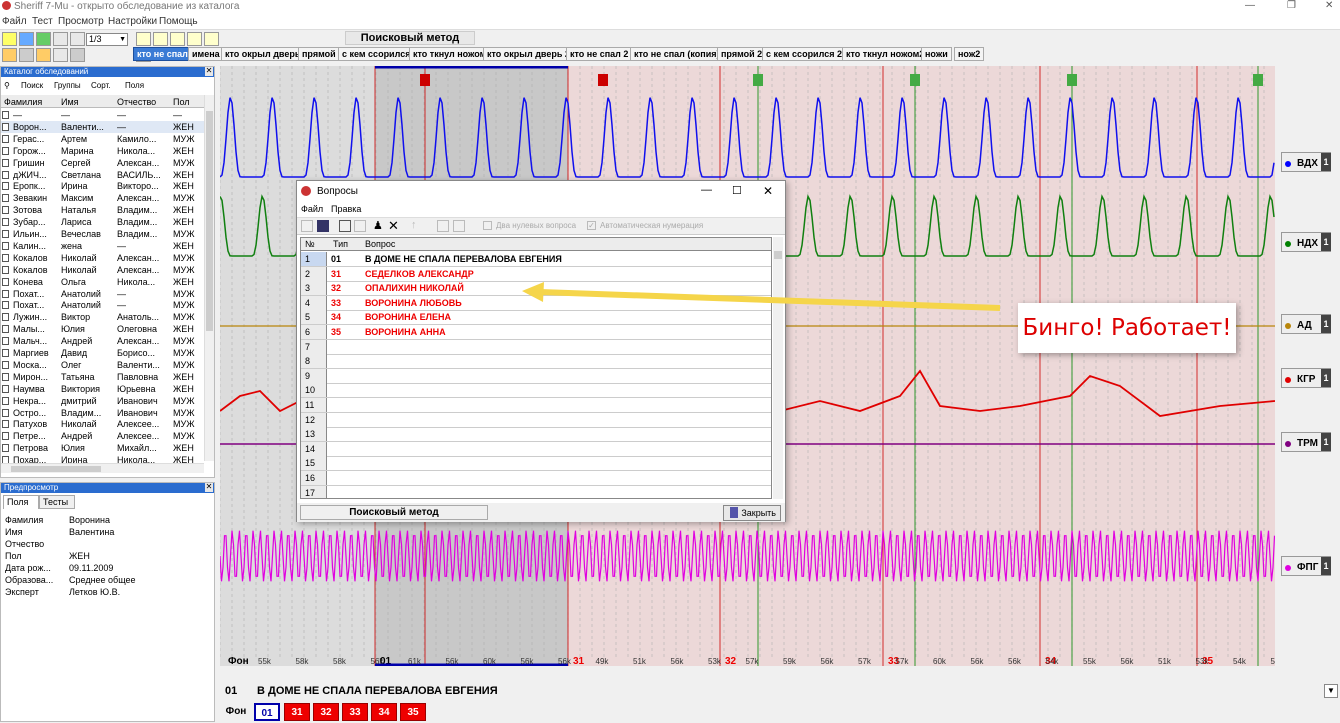 The width and height of the screenshot is (1340, 723). I want to click on menu-view: Просмотр, so click(81, 21).